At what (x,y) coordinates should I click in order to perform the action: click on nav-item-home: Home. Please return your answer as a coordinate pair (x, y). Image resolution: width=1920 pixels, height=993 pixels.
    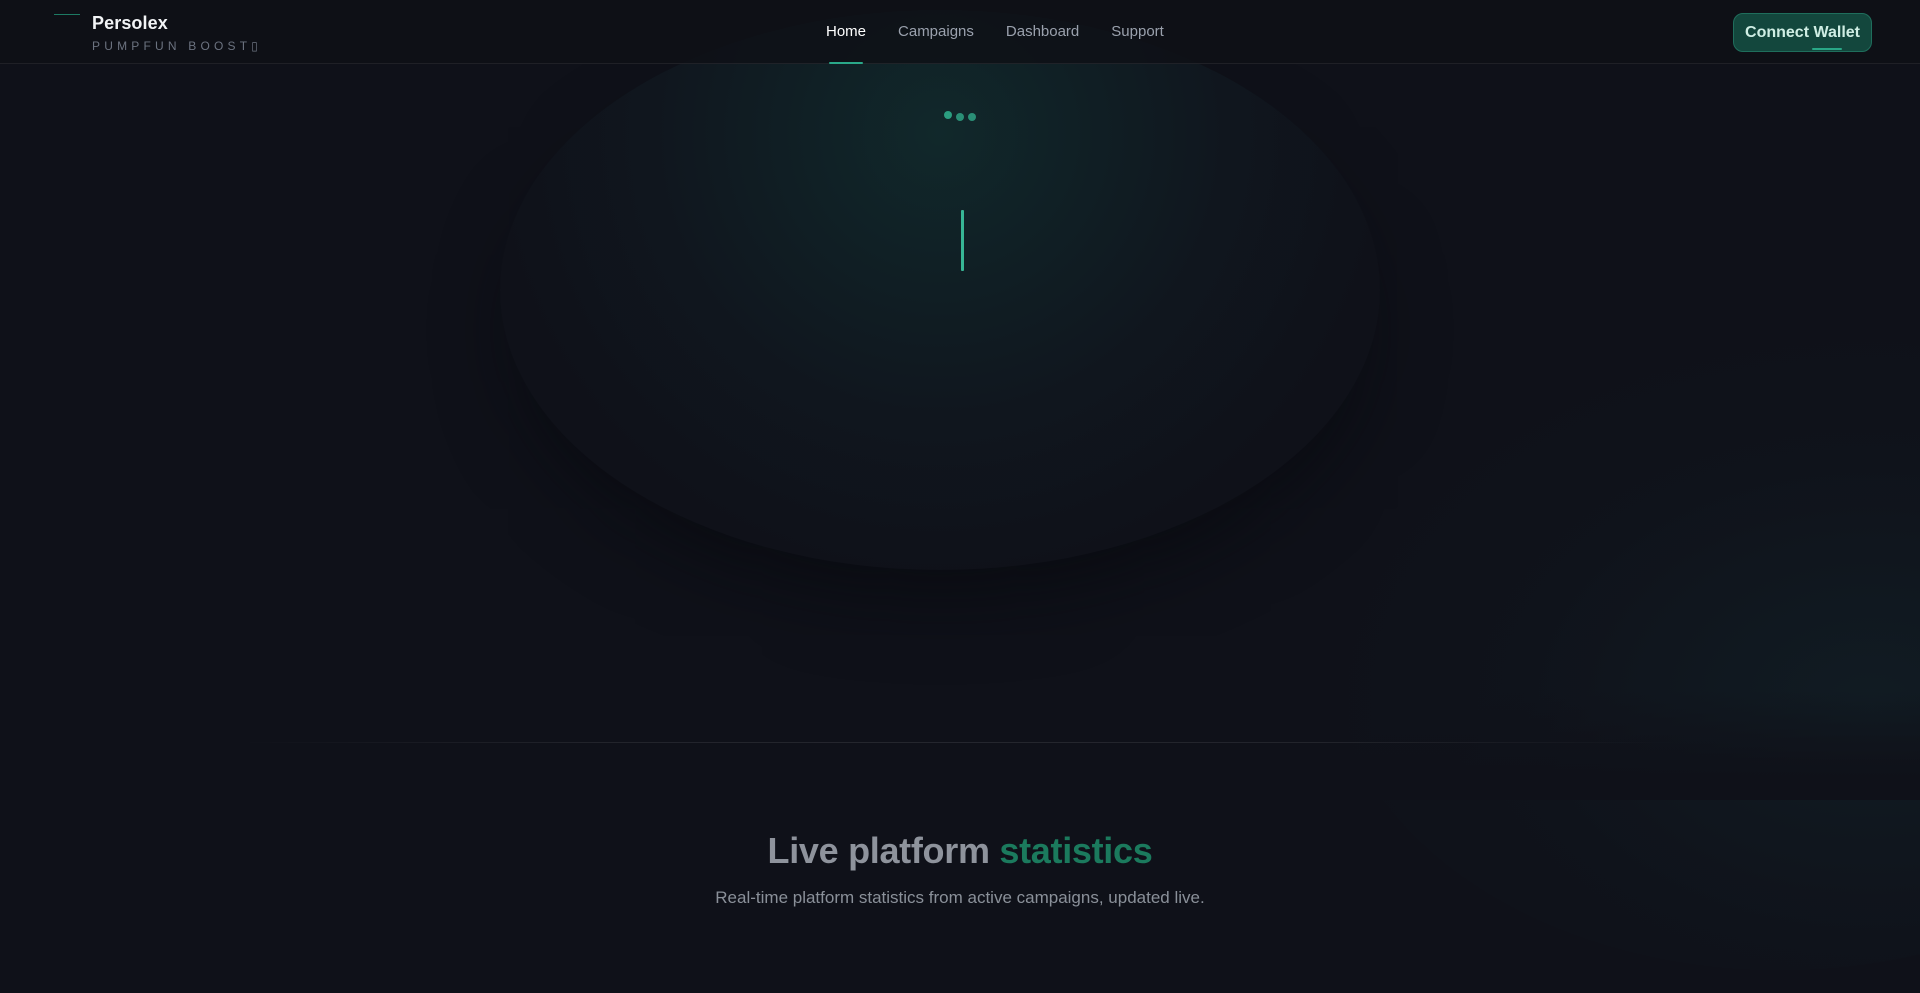
    Looking at the image, I should click on (846, 32).